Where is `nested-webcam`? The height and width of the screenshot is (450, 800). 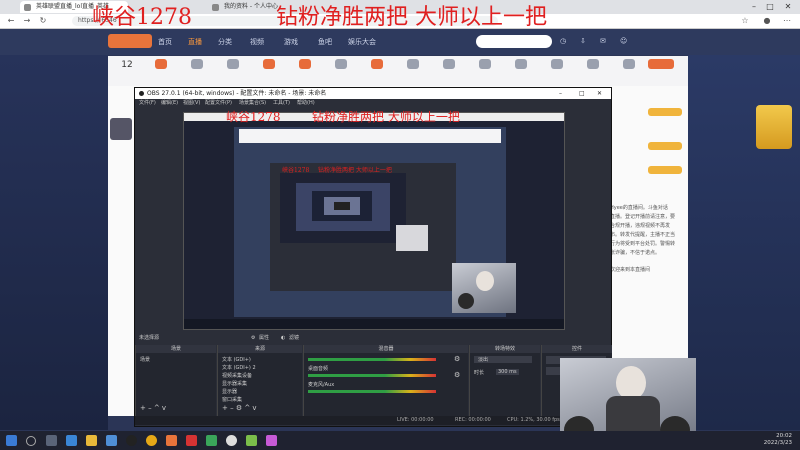
nested-webcam is located at coordinates (412, 238).